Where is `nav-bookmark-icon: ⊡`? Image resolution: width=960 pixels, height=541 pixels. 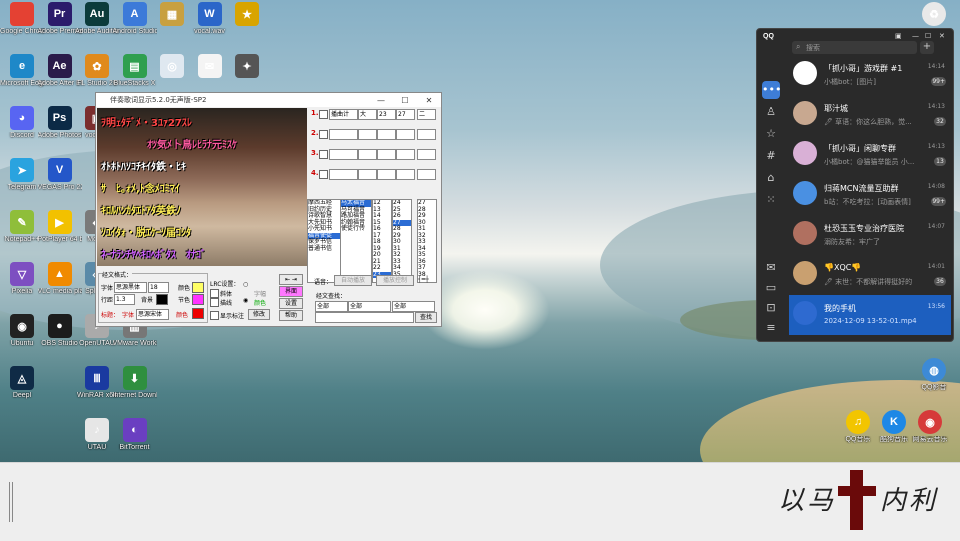
nav-bookmark-icon: ⊡ is located at coordinates (771, 308).